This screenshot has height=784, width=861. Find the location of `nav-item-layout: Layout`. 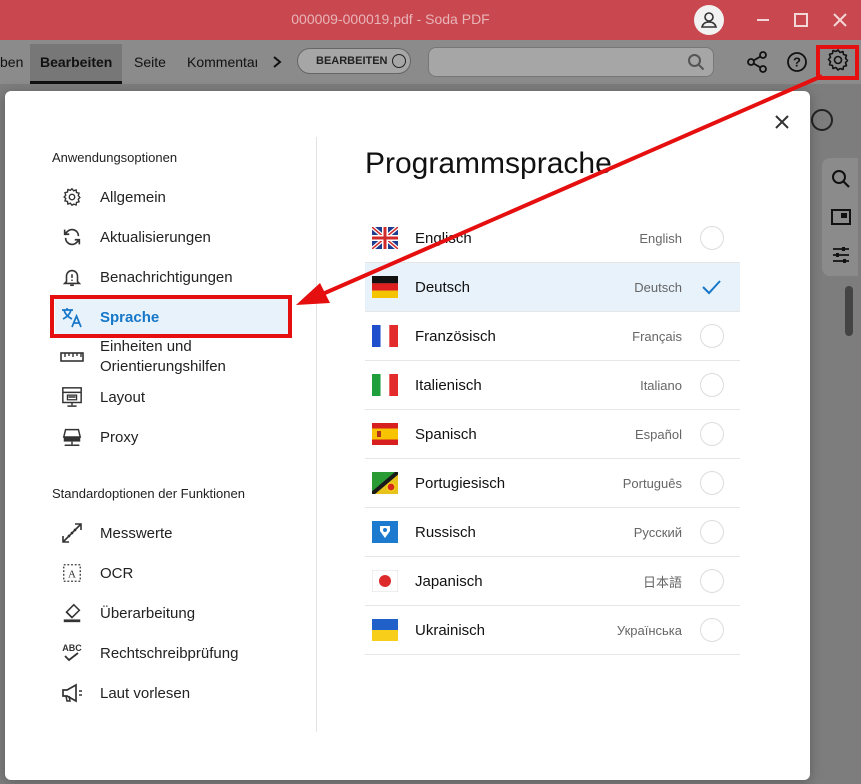

nav-item-layout: Layout is located at coordinates (171, 397).